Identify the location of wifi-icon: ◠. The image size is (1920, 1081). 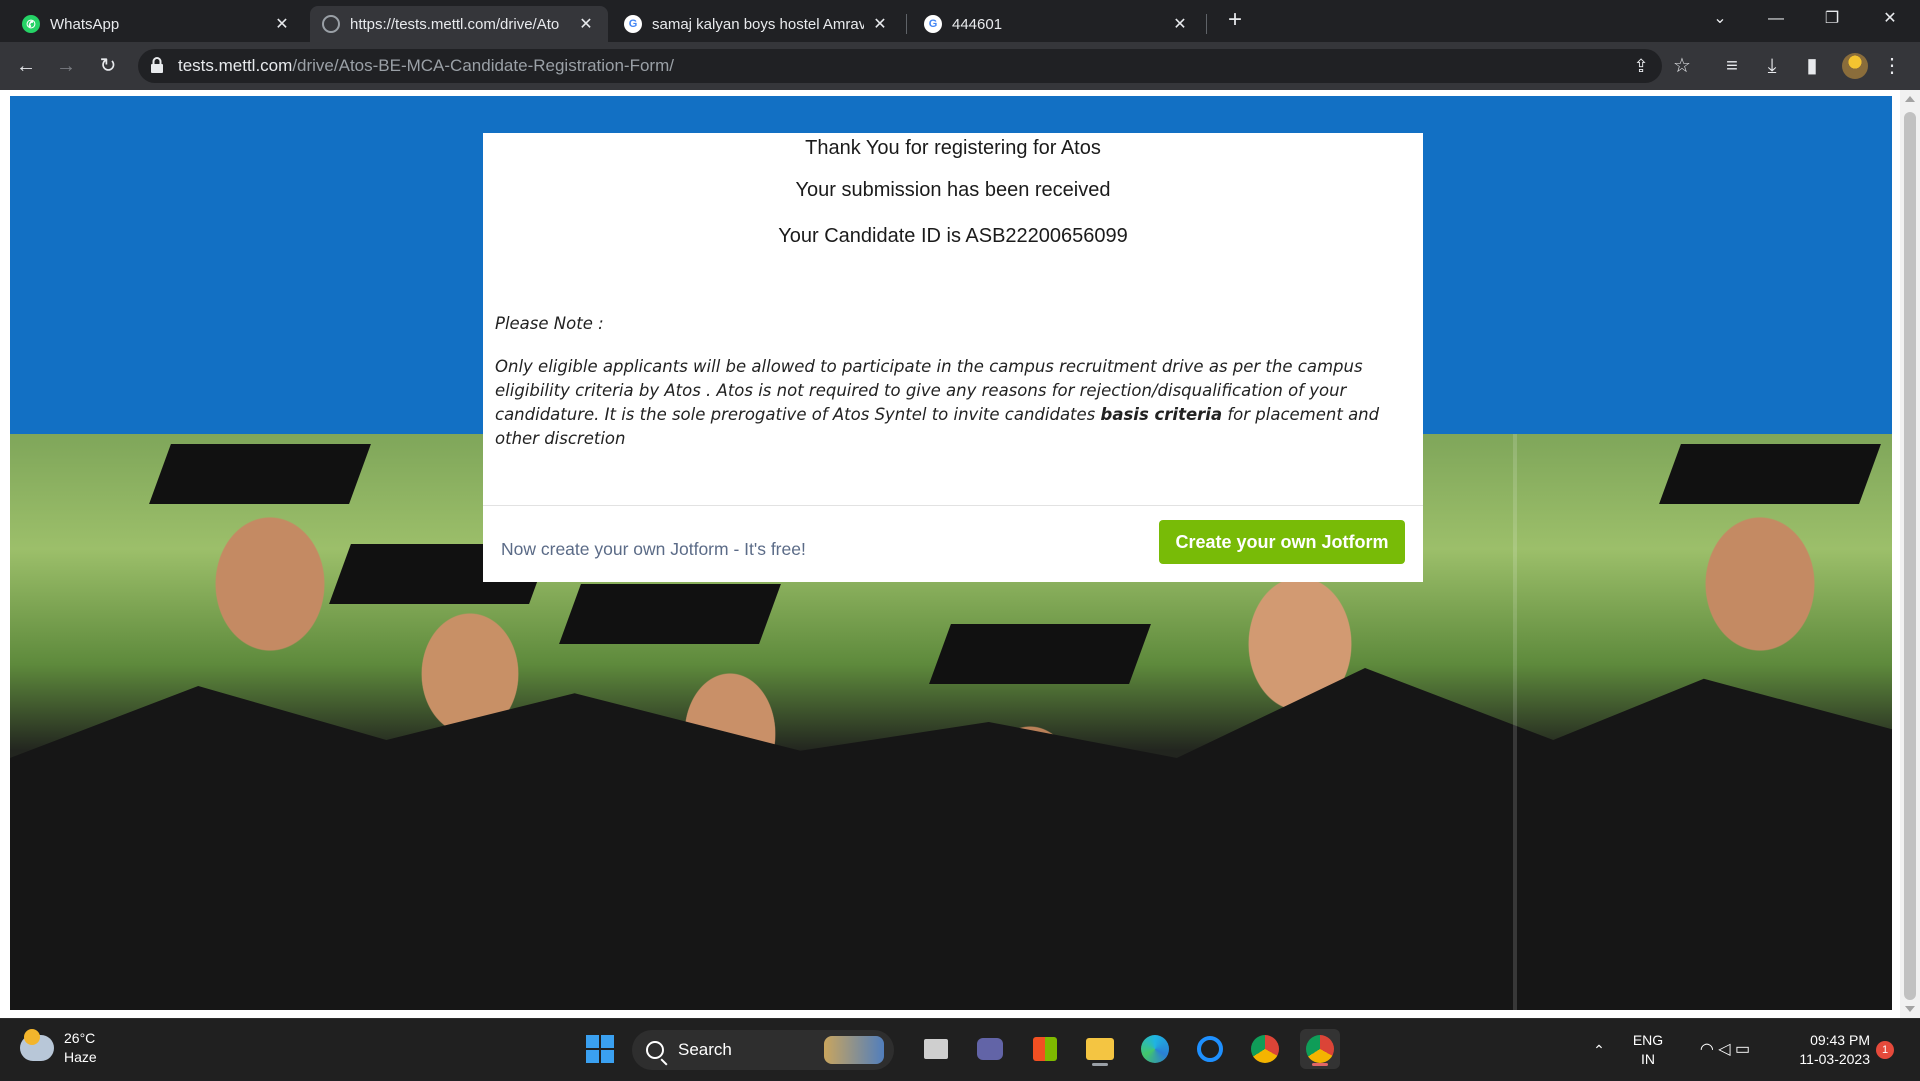
(1706, 1049).